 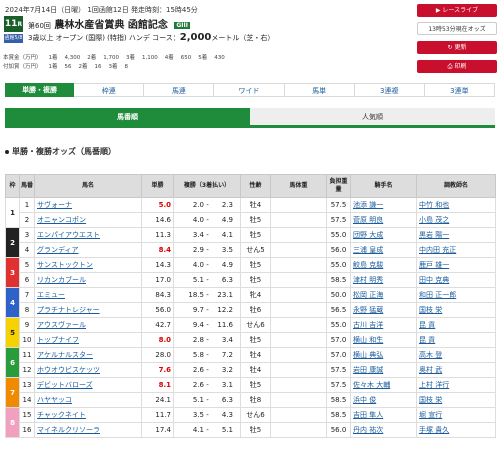 What do you see at coordinates (319, 90) in the screenshot?
I see `tab-exacta: 馬単` at bounding box center [319, 90].